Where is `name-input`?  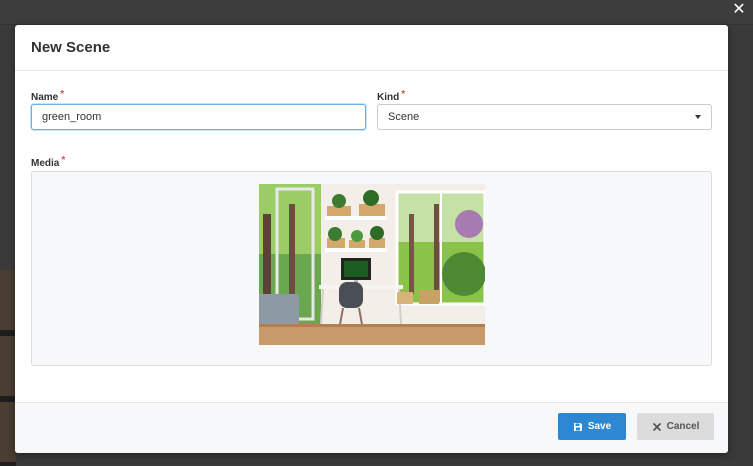 name-input is located at coordinates (198, 117).